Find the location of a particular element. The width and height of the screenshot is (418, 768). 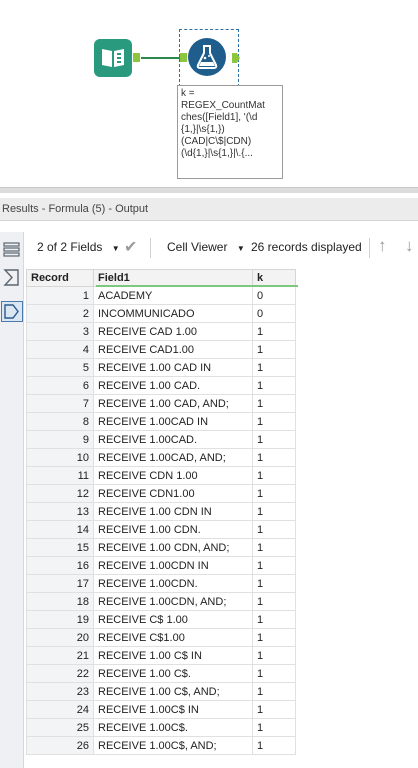

table-row: 2 INCOMMUNICADO 0 is located at coordinates (161, 313).